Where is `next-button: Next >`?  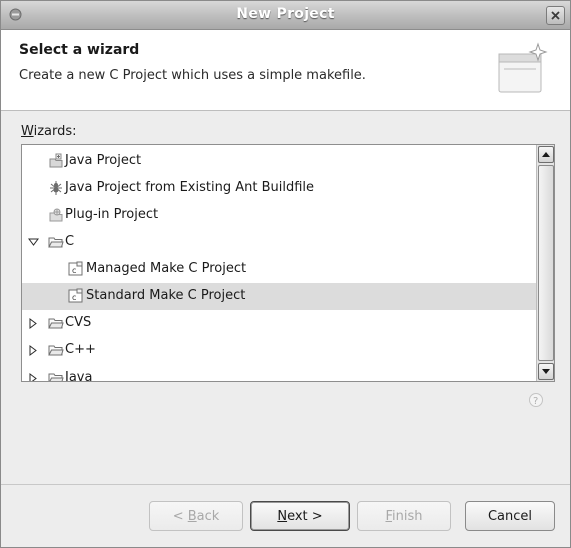
next-button: Next > is located at coordinates (300, 516).